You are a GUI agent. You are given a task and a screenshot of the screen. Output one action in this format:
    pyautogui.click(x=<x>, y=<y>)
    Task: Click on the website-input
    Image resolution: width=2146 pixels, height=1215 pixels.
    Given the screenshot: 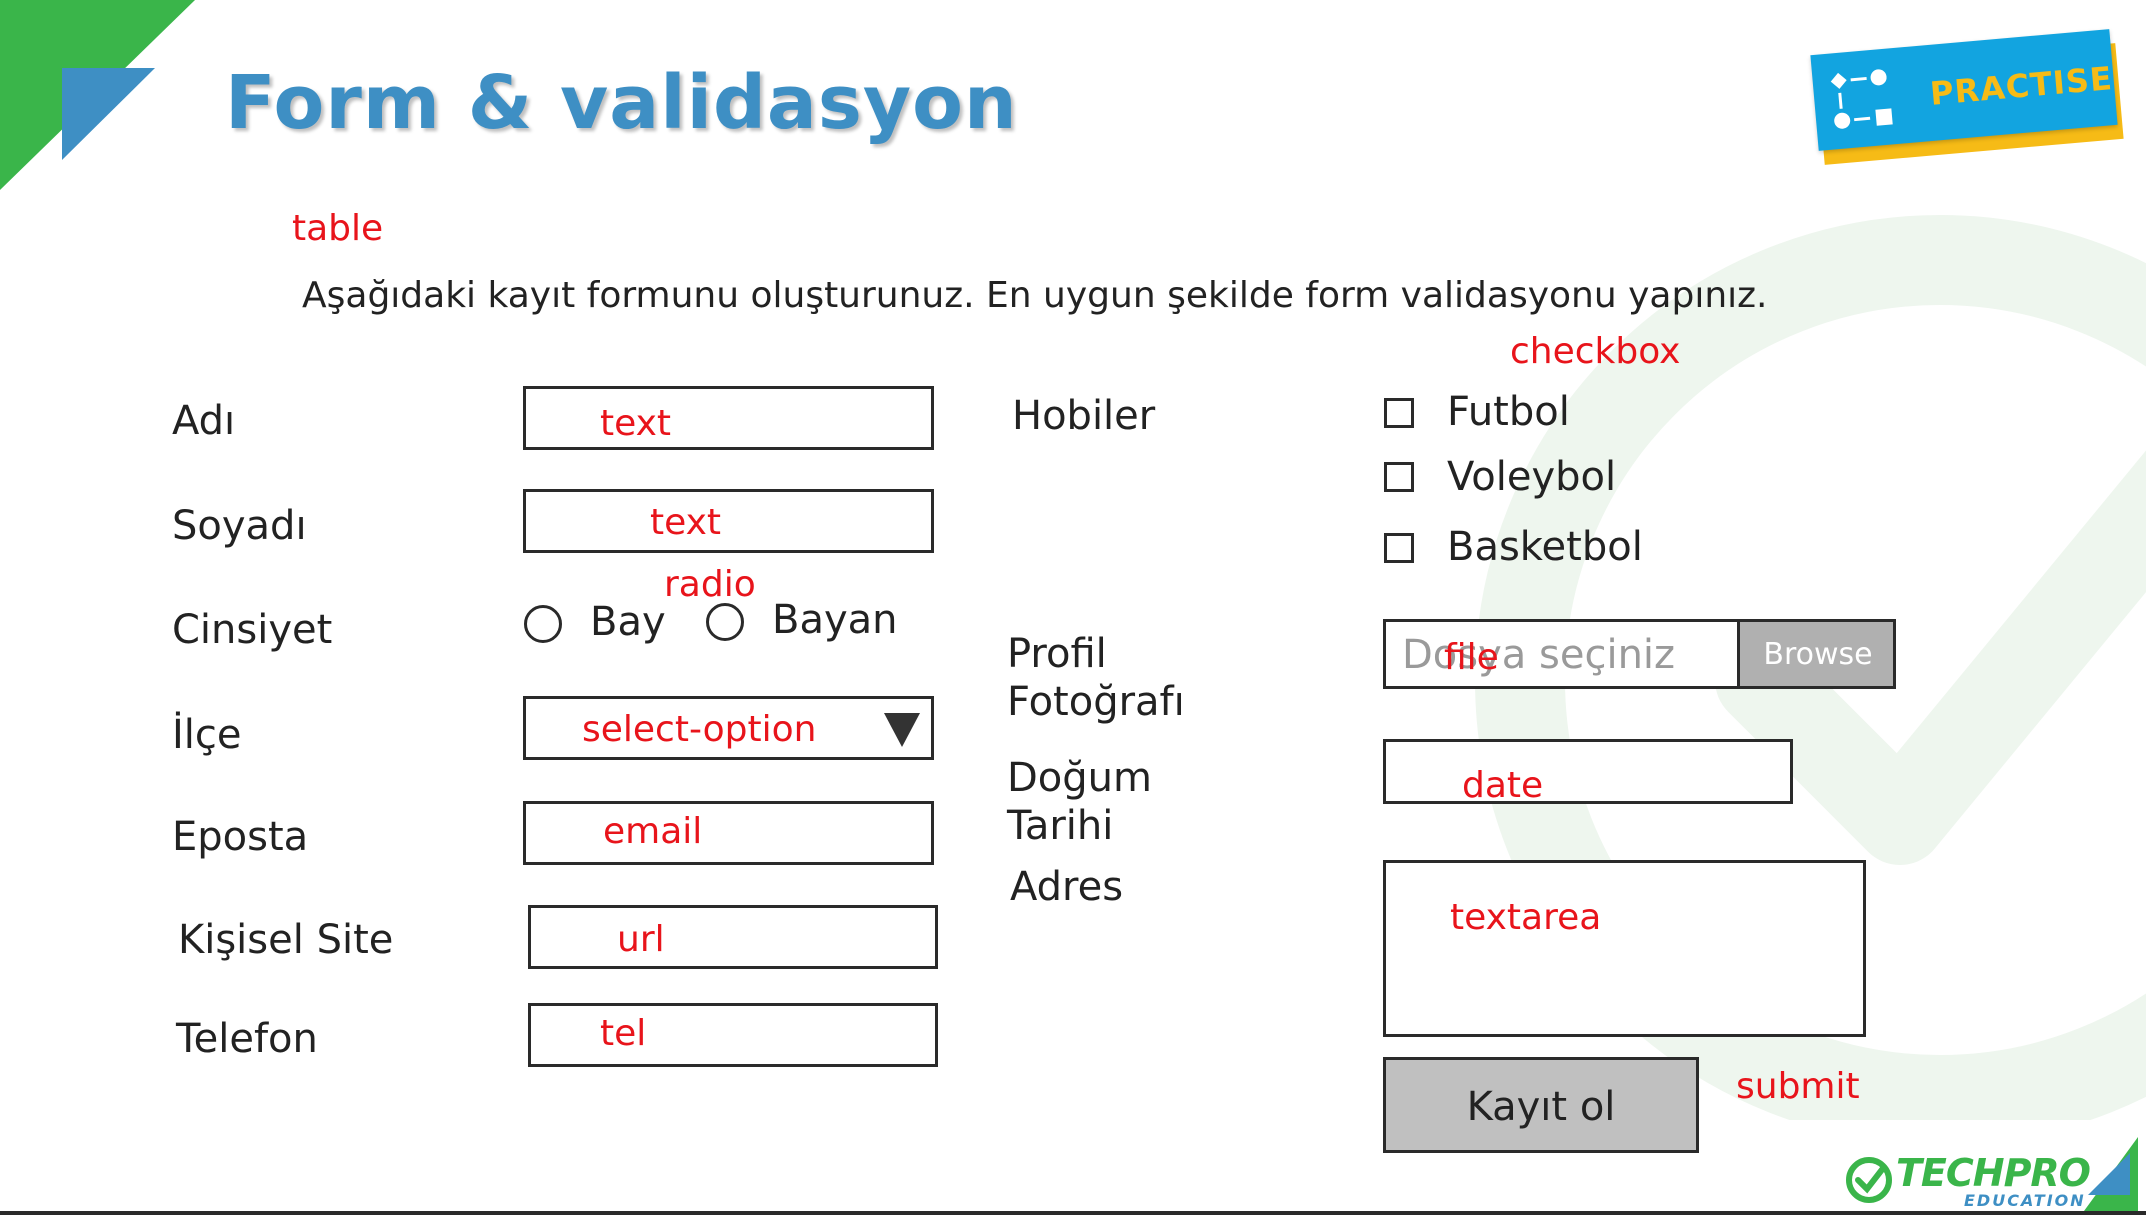 What is the action you would take?
    pyautogui.click(x=733, y=937)
    